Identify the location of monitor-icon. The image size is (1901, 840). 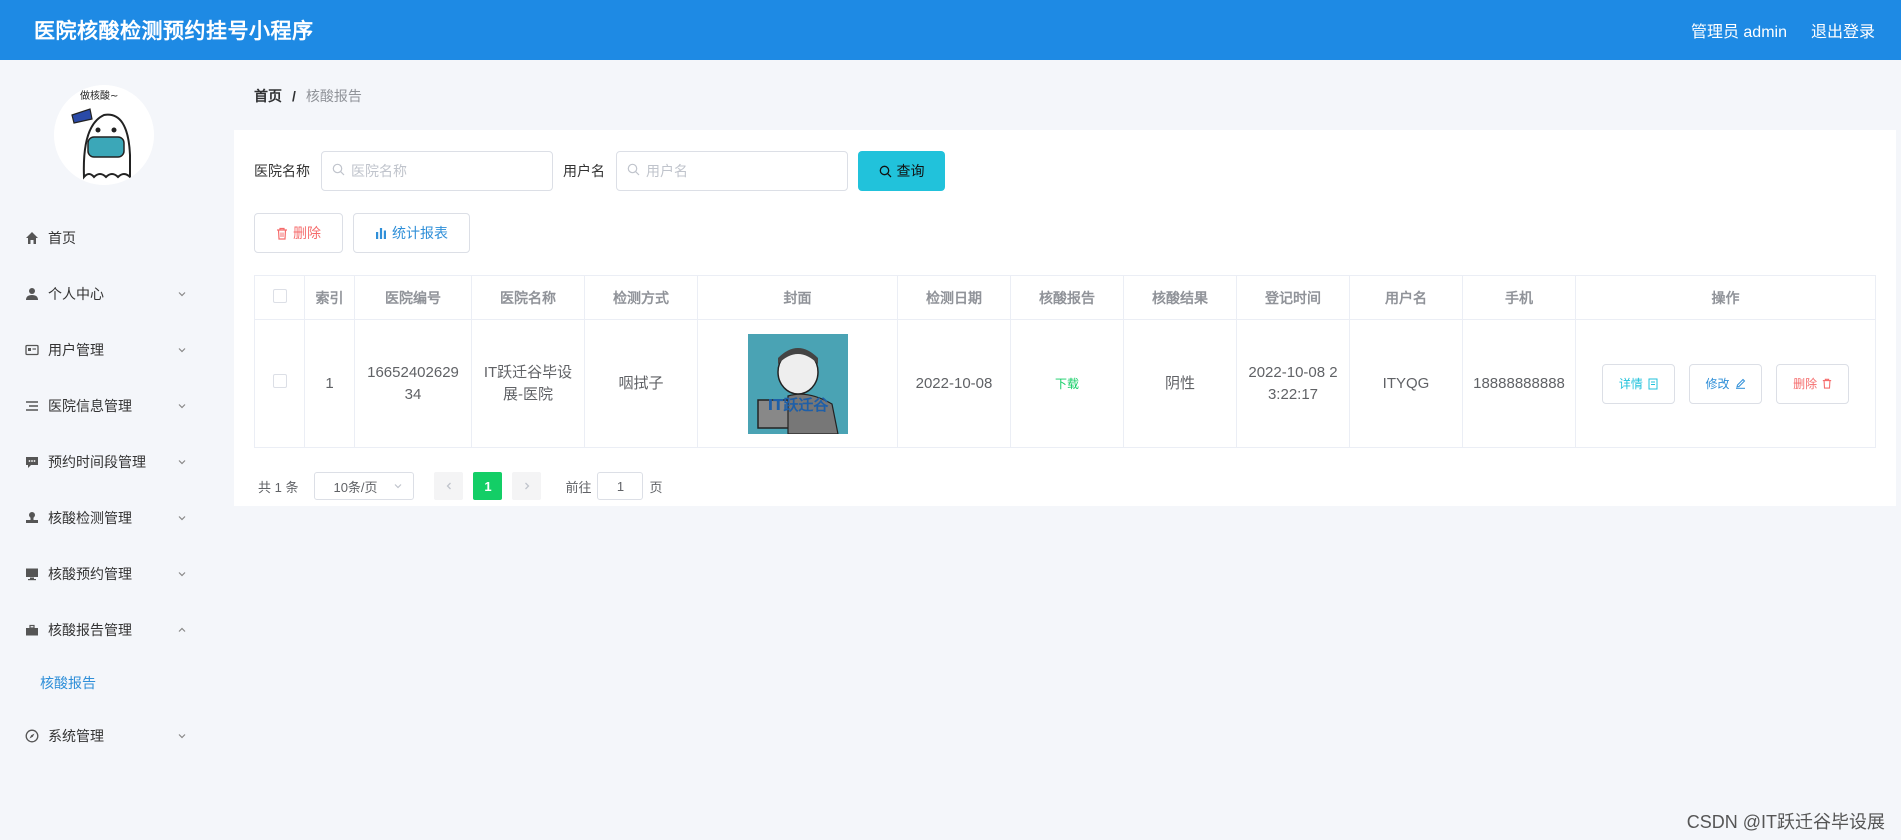
(32, 574).